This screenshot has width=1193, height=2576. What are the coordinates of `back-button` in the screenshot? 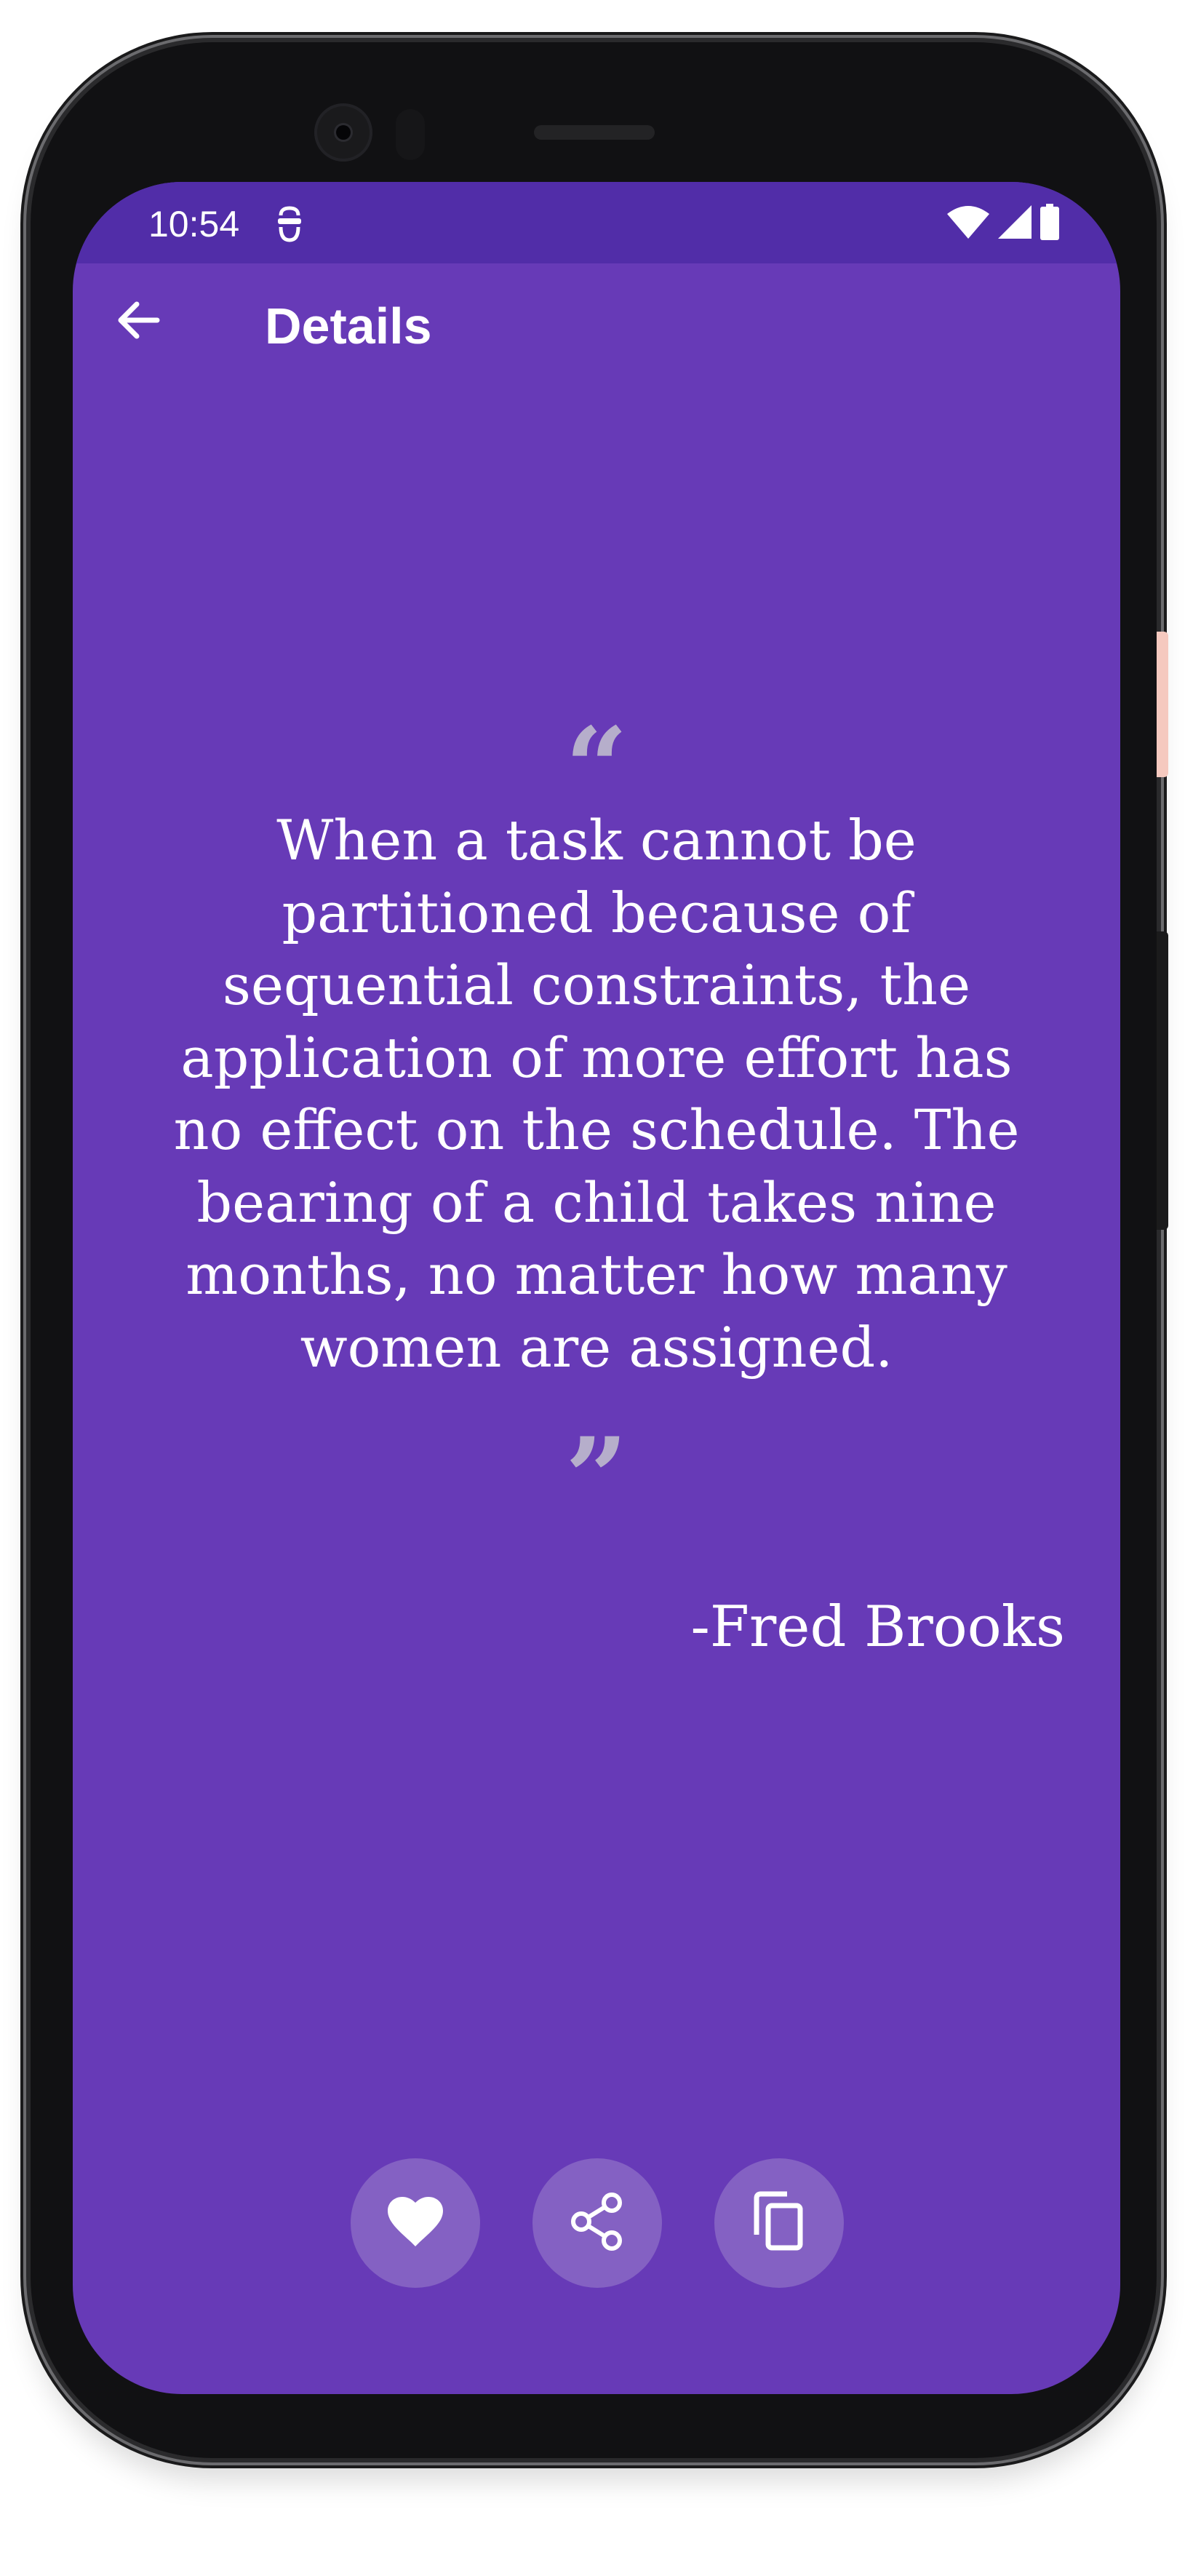 It's located at (138, 321).